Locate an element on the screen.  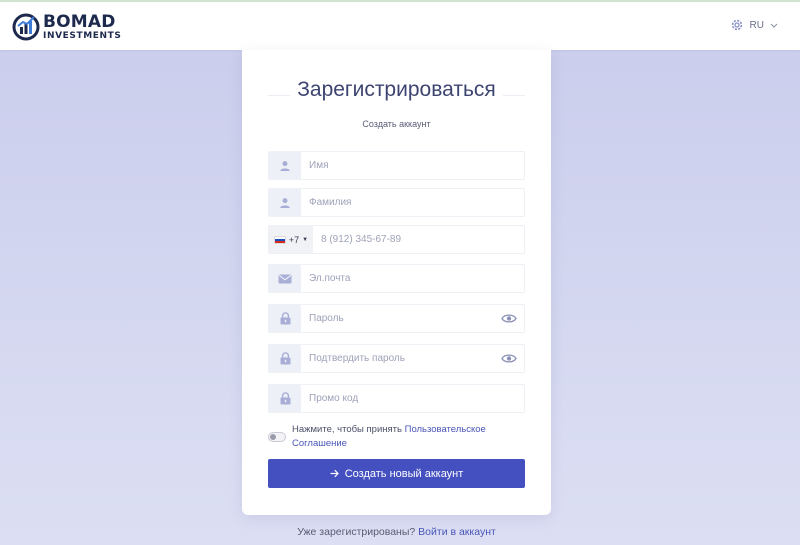
last-name-field is located at coordinates (396, 202).